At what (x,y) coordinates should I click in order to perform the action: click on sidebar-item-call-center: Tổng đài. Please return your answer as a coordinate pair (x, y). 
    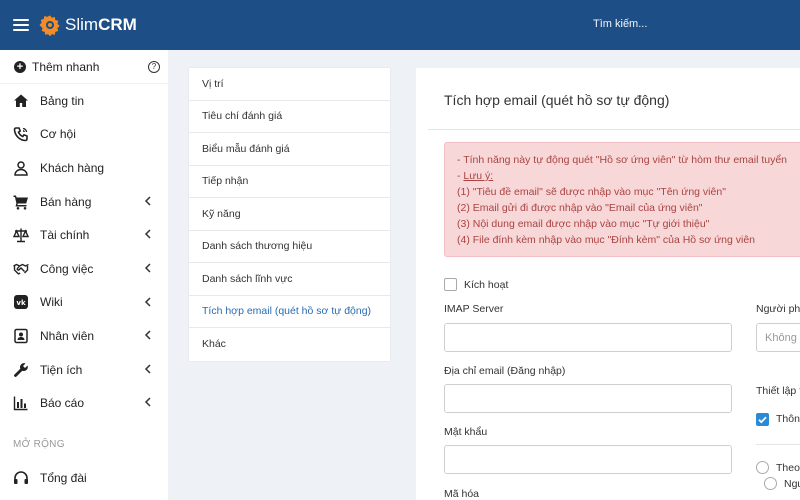
    Looking at the image, I should click on (84, 478).